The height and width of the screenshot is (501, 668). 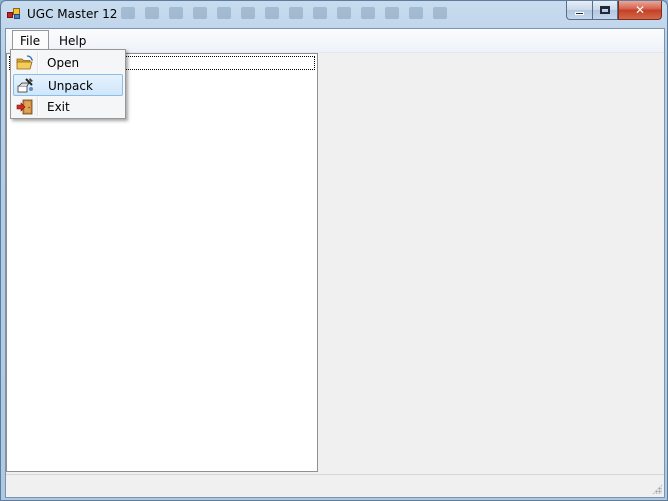 What do you see at coordinates (331, 13) in the screenshot?
I see `background-toolbar-ghost` at bounding box center [331, 13].